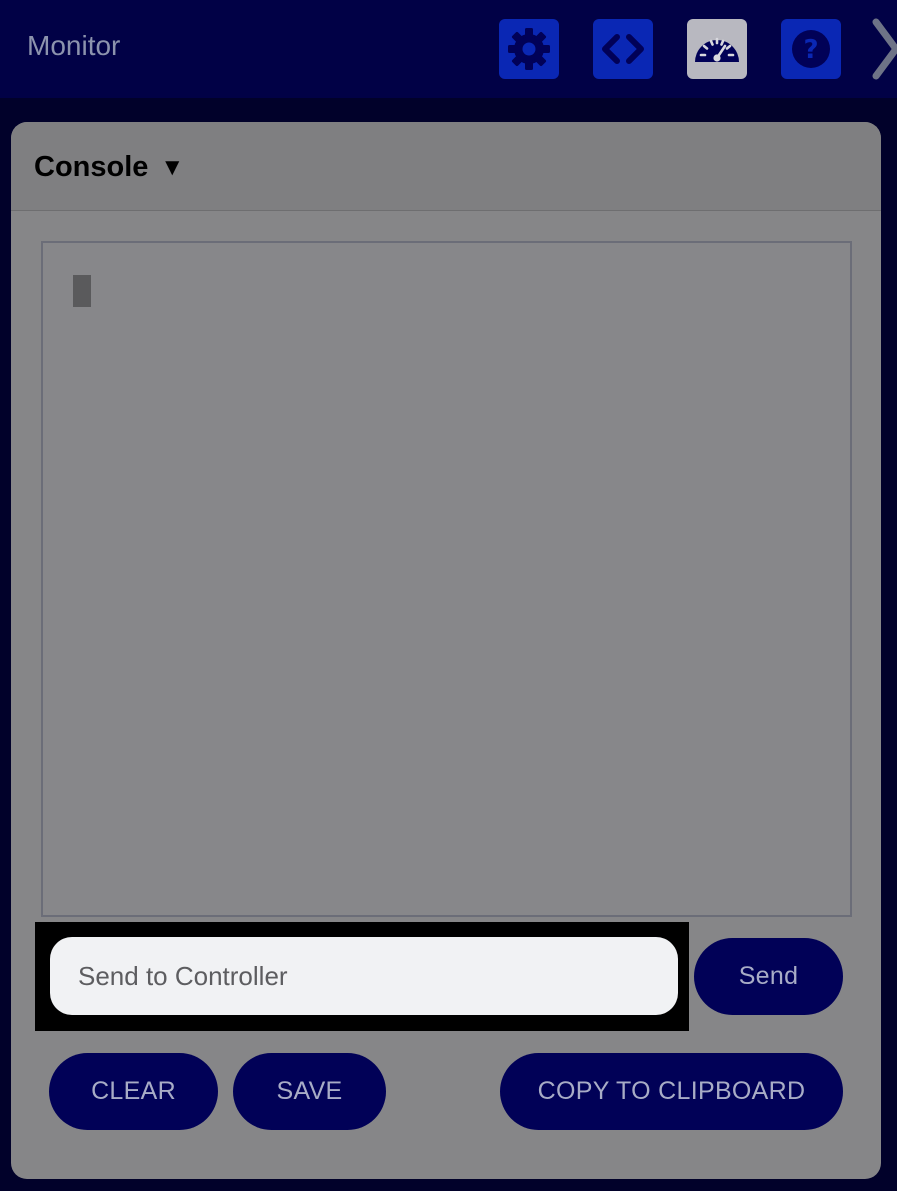 The image size is (897, 1191). Describe the element at coordinates (882, 49) in the screenshot. I see `chevron-right-icon` at that location.